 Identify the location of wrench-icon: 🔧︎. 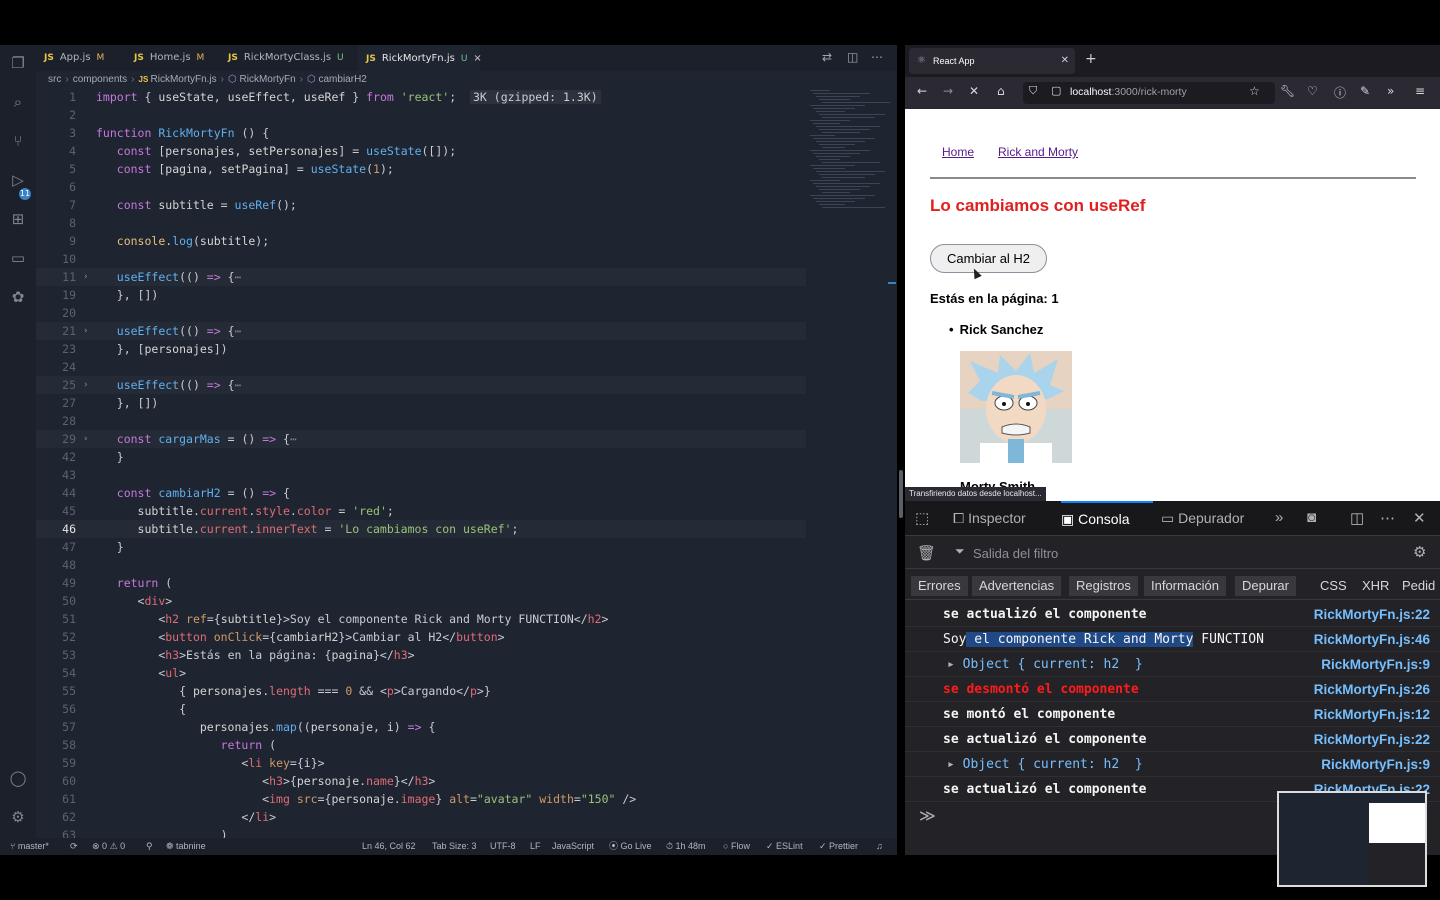
(1287, 91).